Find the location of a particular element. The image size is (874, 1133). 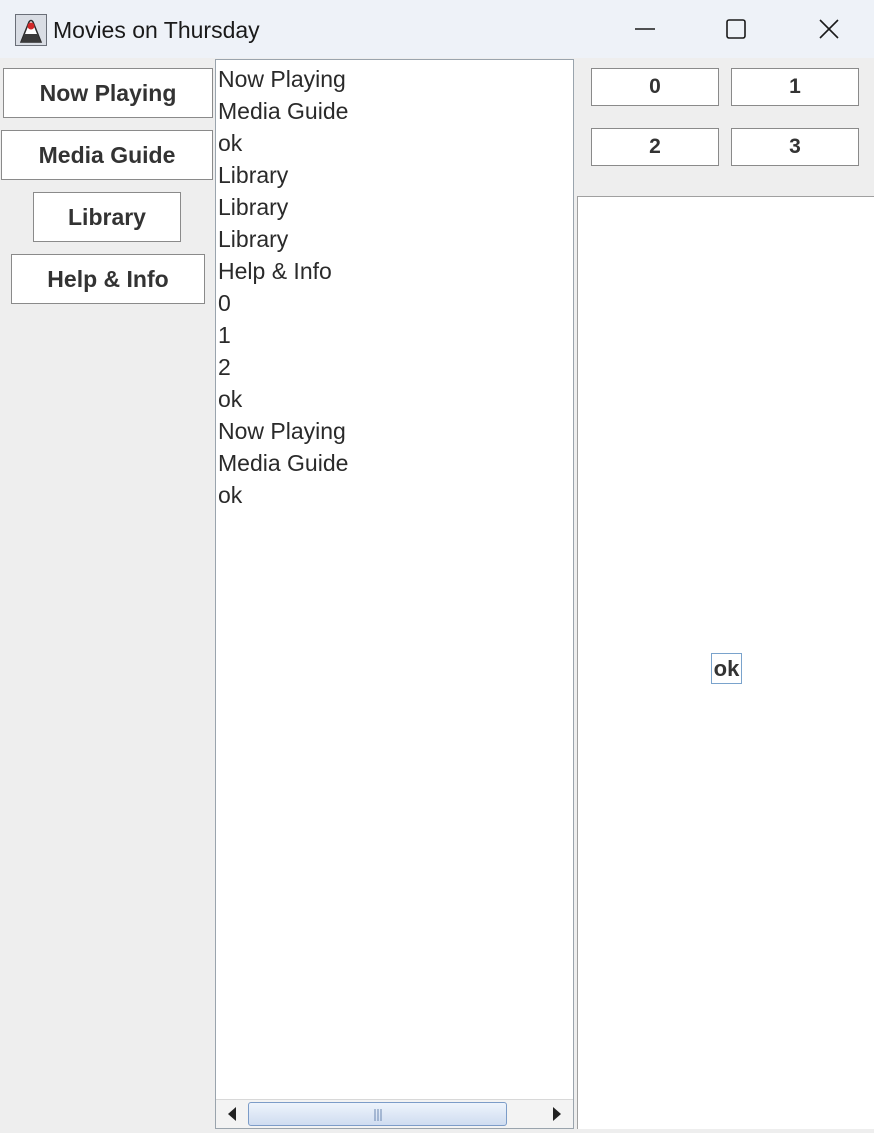

scroll-thumb is located at coordinates (377, 1114).